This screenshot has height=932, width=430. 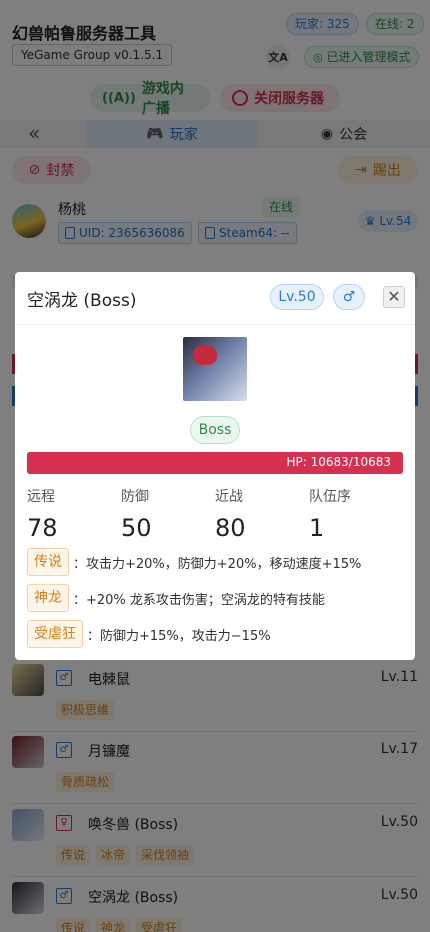 I want to click on modal-gender-male-icon: ♂, so click(x=349, y=297).